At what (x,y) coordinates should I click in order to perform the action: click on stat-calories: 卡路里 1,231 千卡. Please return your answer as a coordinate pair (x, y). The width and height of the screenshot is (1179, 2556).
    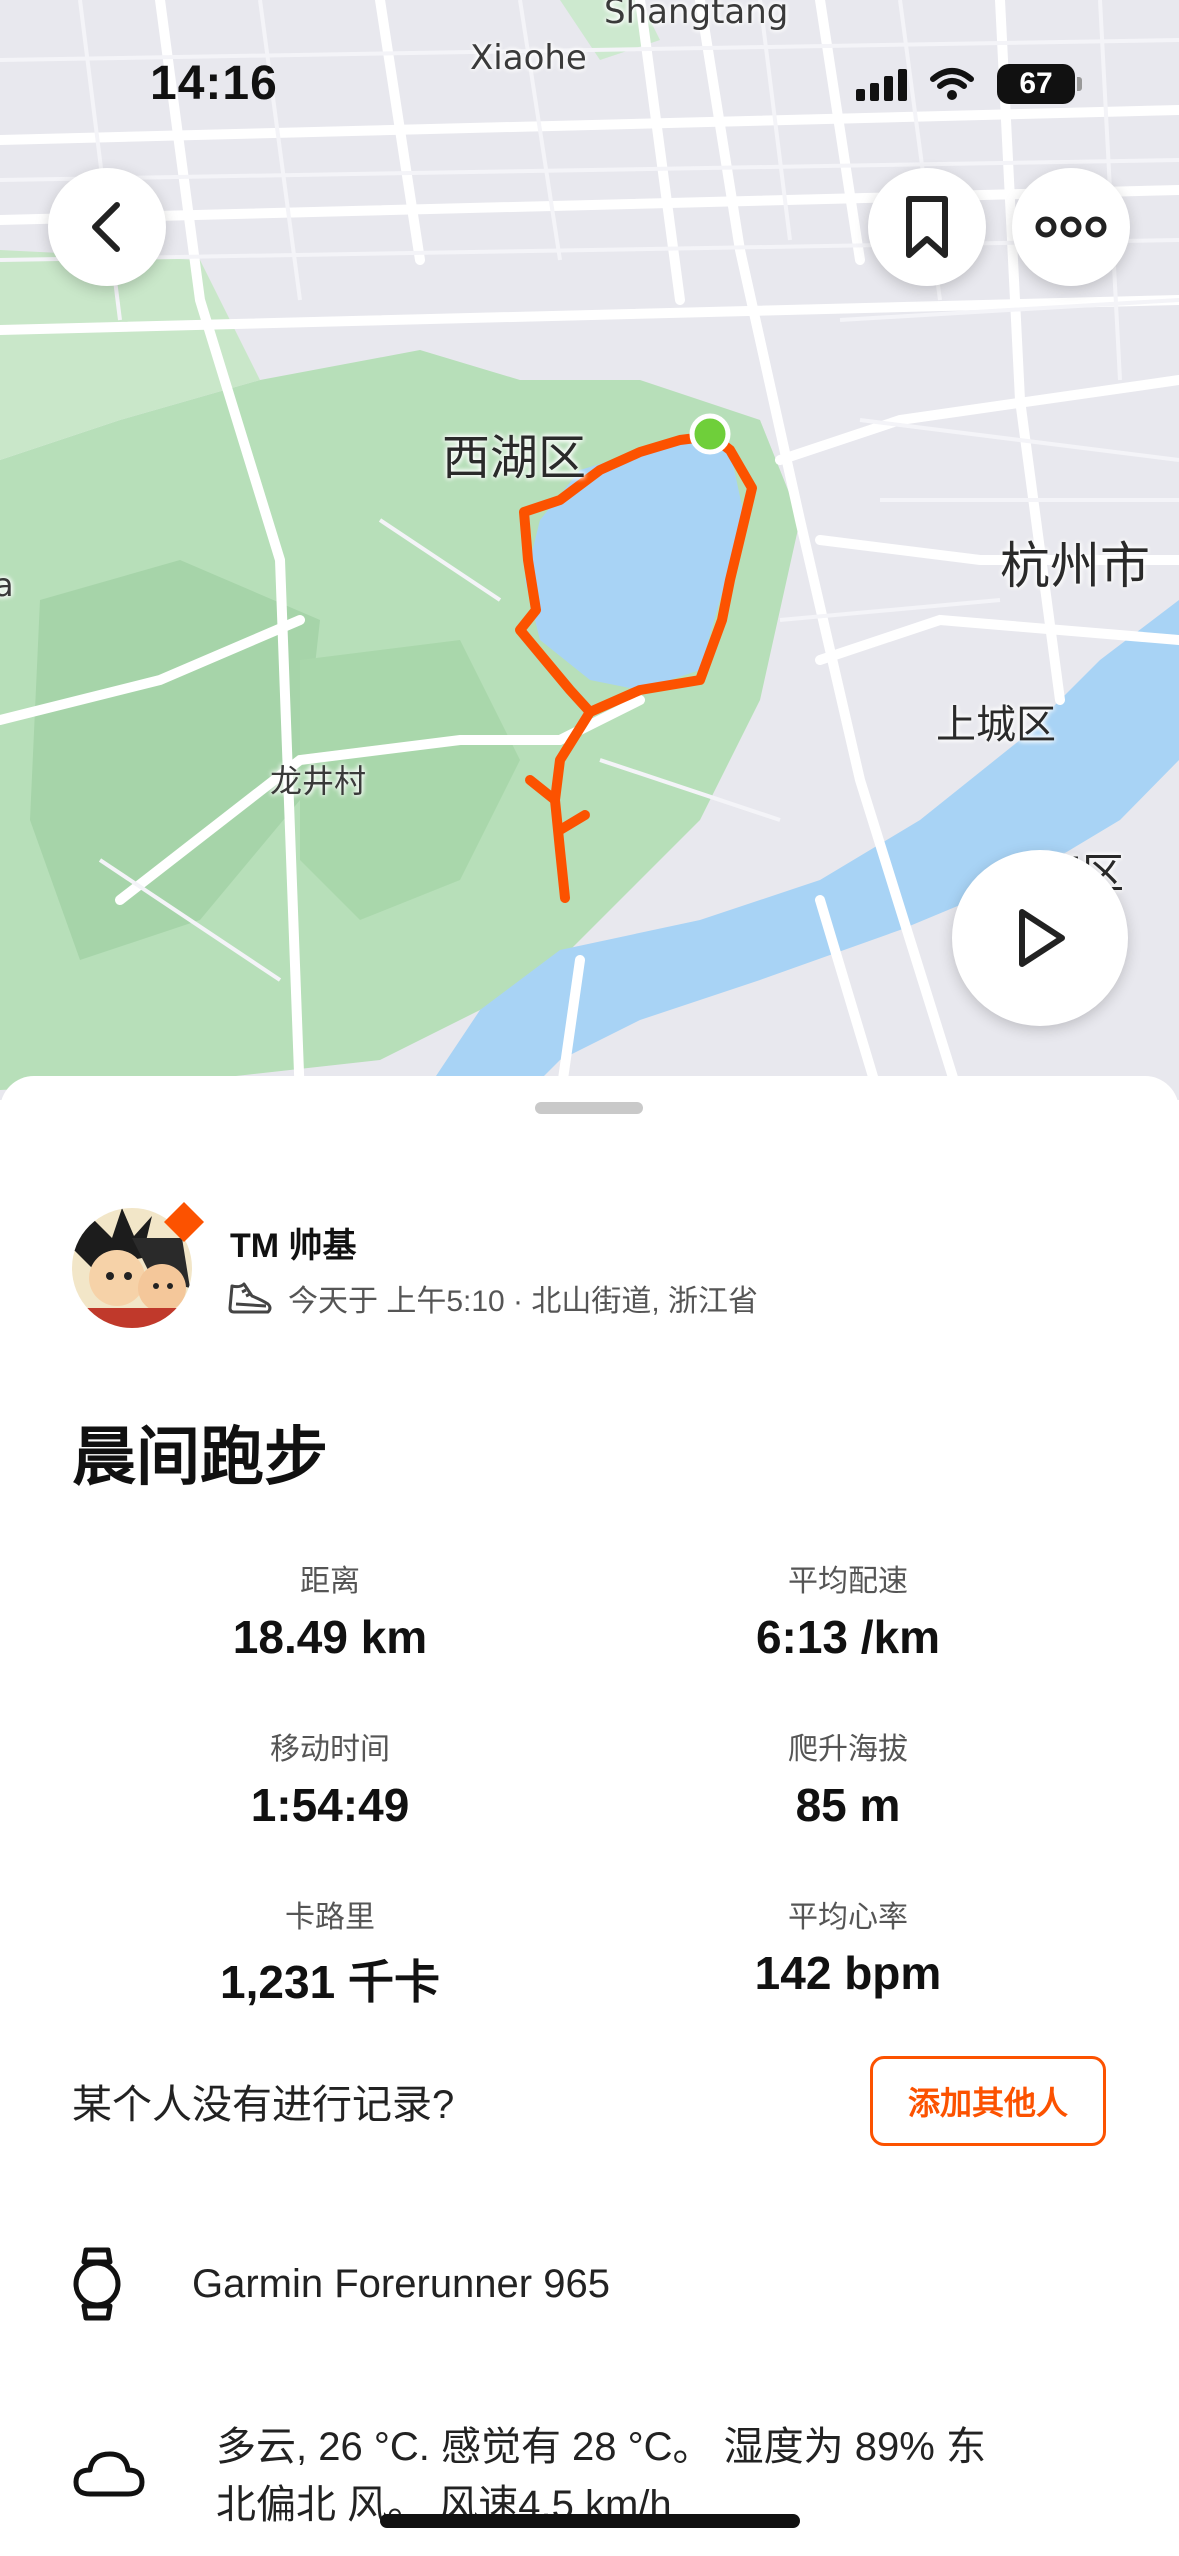
    Looking at the image, I should click on (330, 1952).